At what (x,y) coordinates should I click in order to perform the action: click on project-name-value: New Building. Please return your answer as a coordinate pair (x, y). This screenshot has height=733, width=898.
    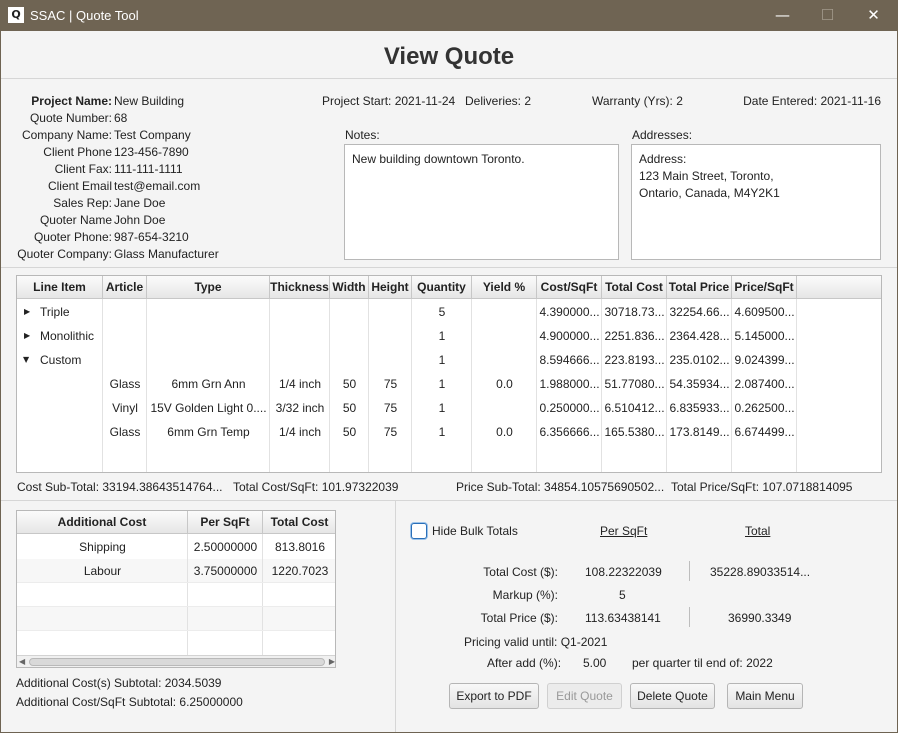
    Looking at the image, I should click on (149, 101).